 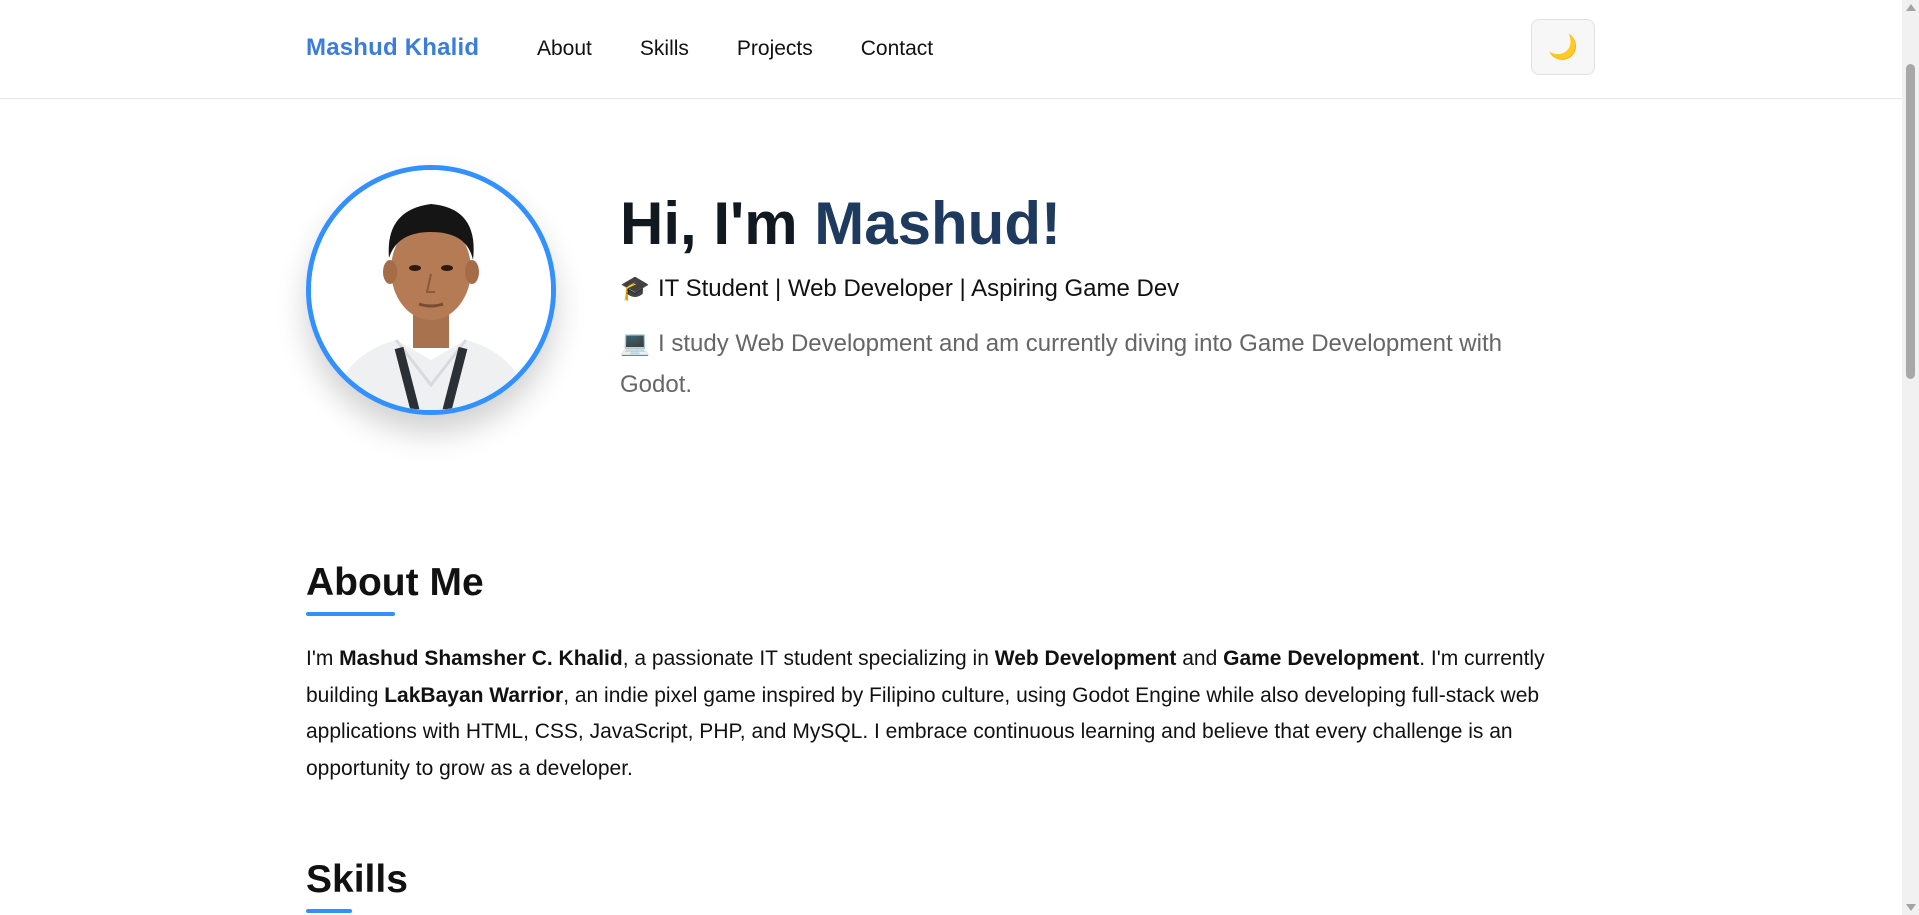 What do you see at coordinates (329, 911) in the screenshot?
I see `skills-title-underline` at bounding box center [329, 911].